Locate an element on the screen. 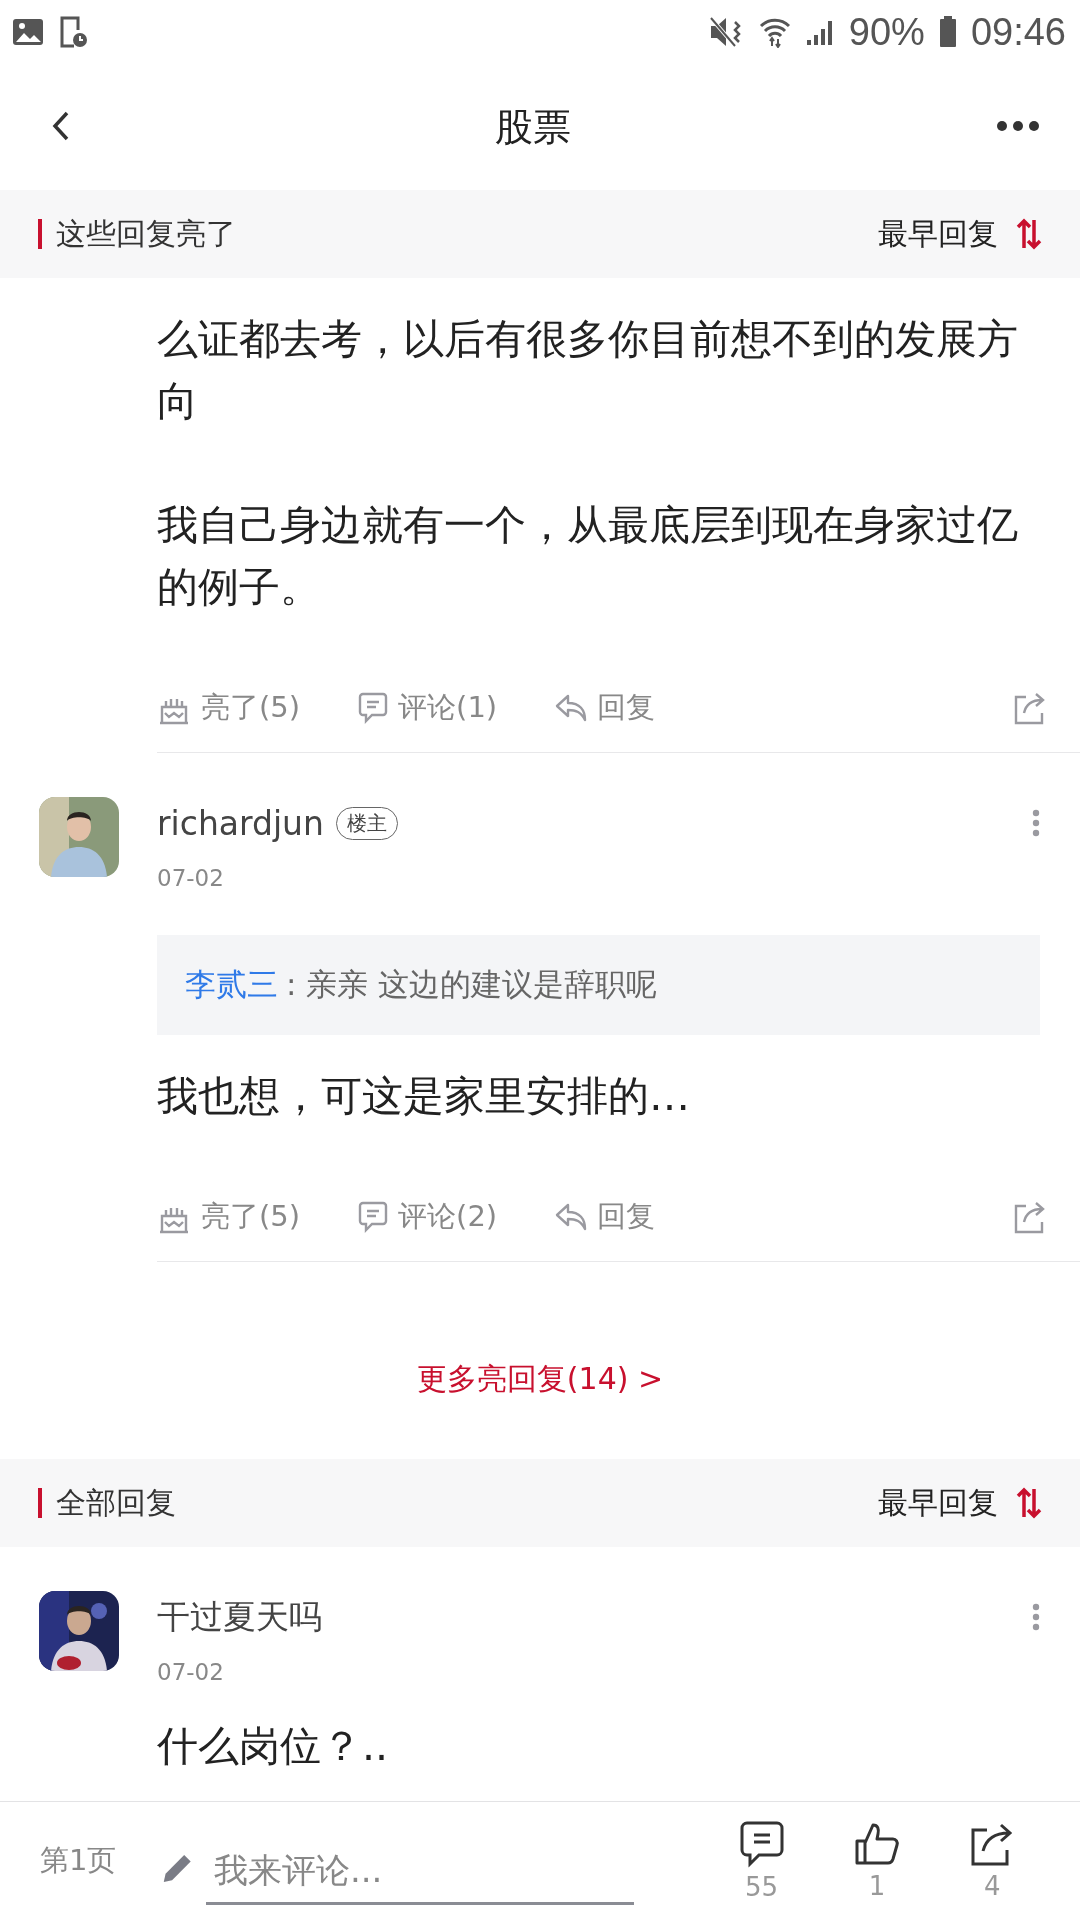 This screenshot has height=1920, width=1080. more-replies-link: 更多亮回复(14) > is located at coordinates (540, 1379).